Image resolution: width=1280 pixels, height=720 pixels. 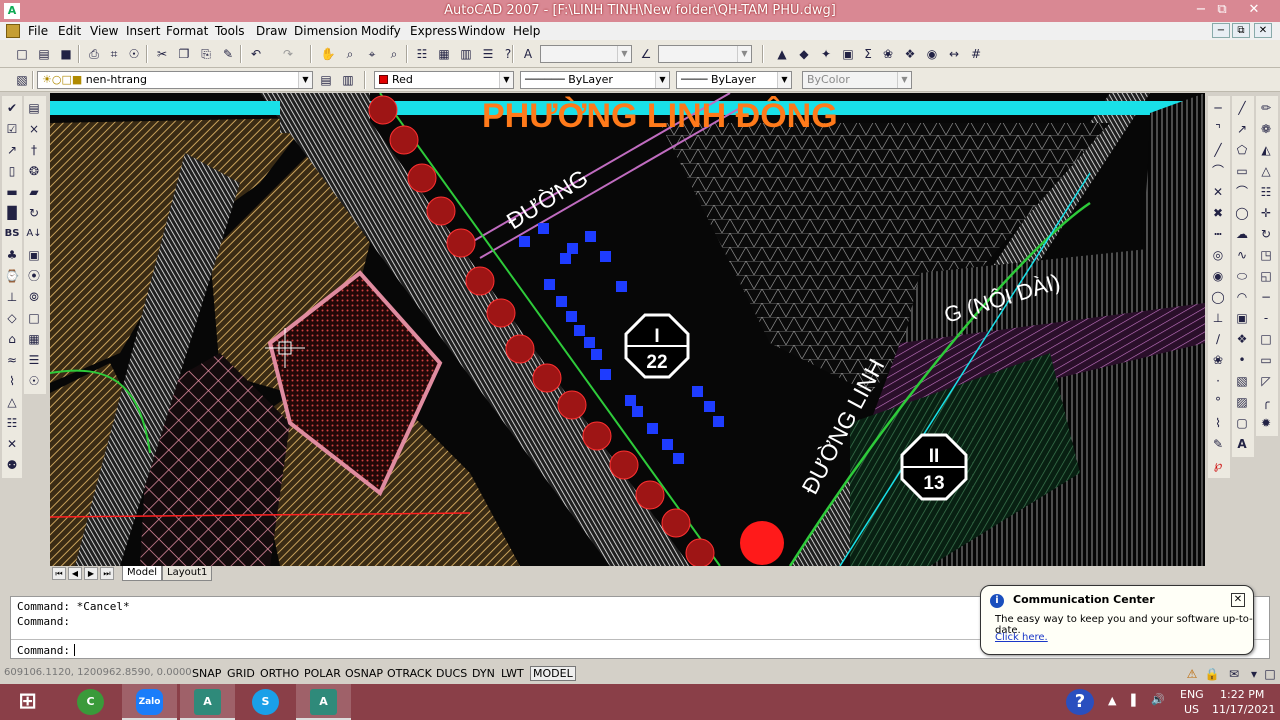 What do you see at coordinates (27, 702) in the screenshot?
I see `start-button: ⊞` at bounding box center [27, 702].